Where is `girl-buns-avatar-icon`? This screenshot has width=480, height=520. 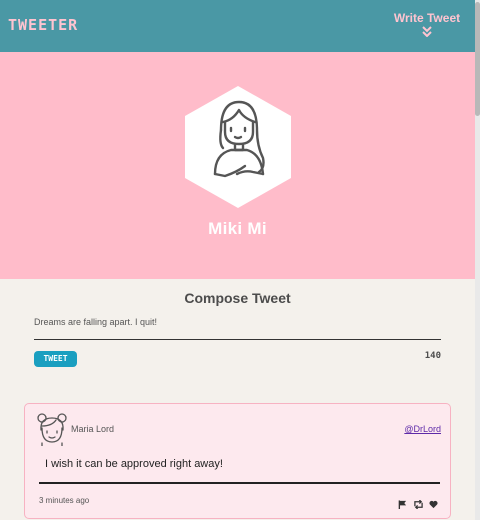 girl-buns-avatar-icon is located at coordinates (52, 429).